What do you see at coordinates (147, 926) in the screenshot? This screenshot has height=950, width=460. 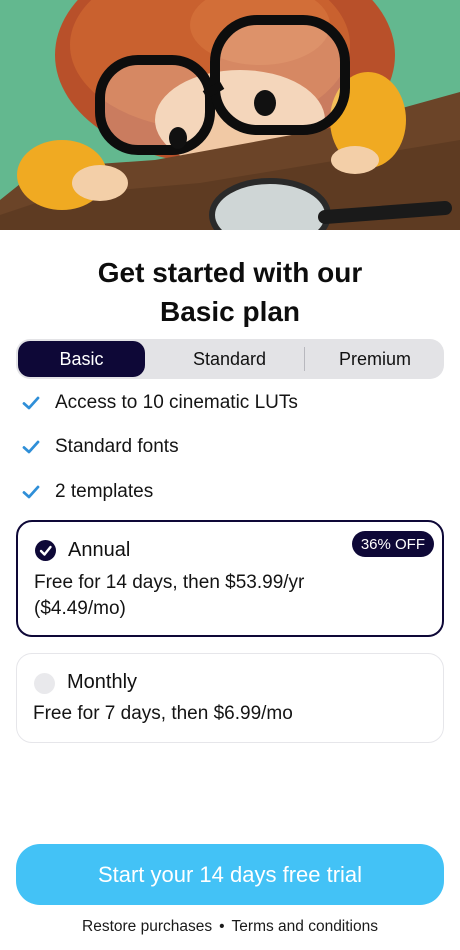 I see `restore-purchases-link: Restore purchases` at bounding box center [147, 926].